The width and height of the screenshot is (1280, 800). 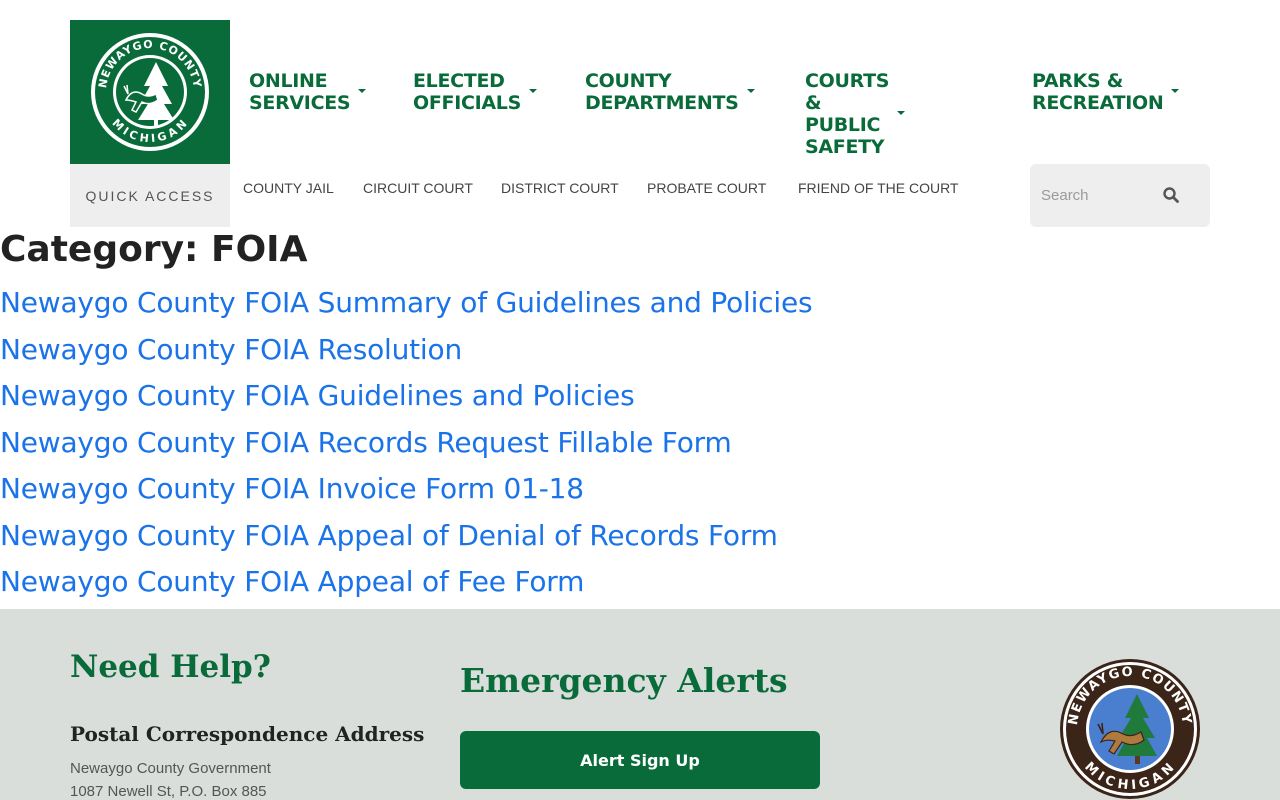 I want to click on nav-elected-officials: ELECTED OFFICIALS, so click(x=475, y=92).